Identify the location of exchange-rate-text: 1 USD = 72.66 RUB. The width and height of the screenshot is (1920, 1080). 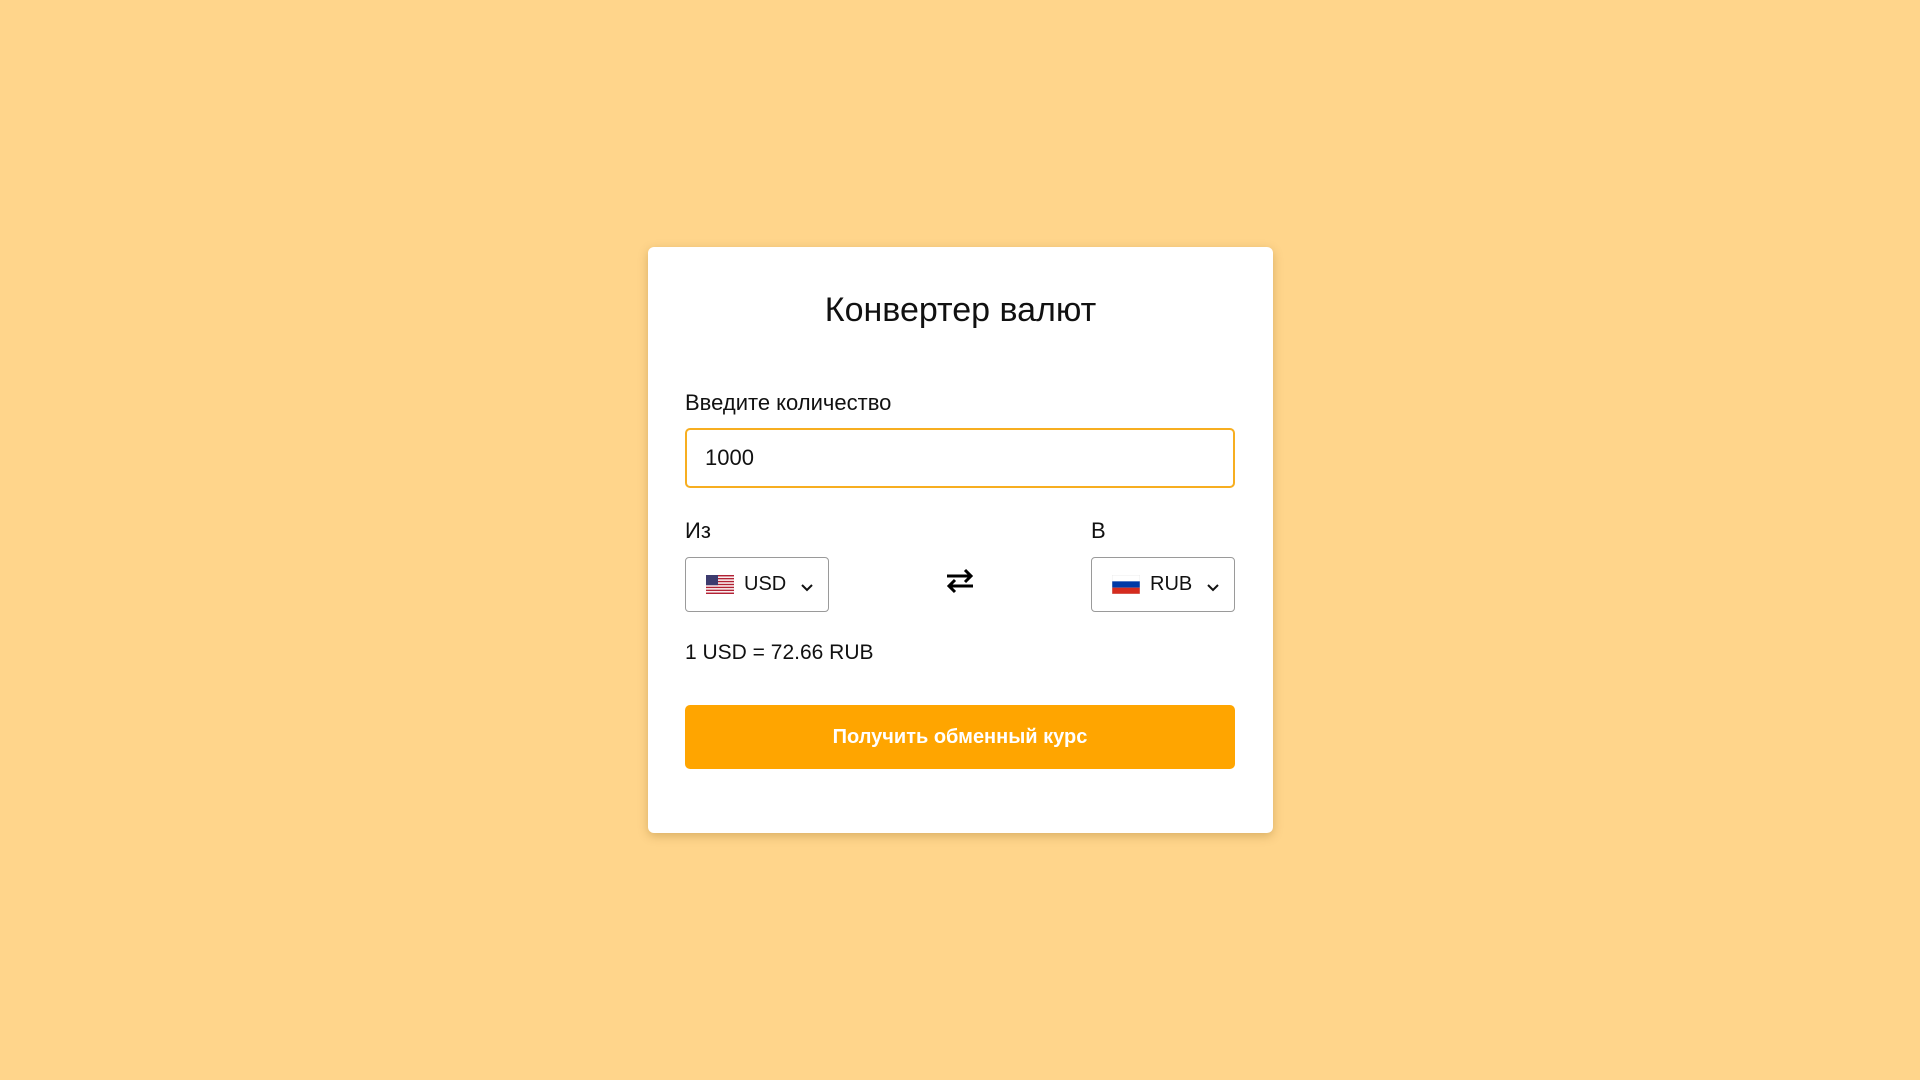
(779, 652).